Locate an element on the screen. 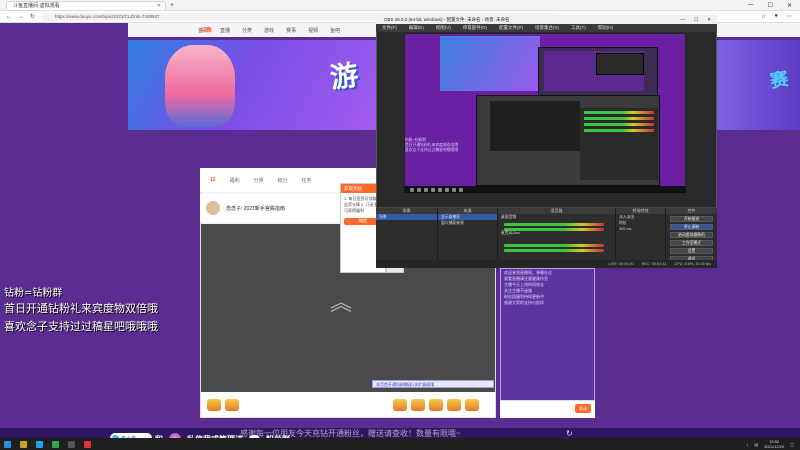 This screenshot has width=800, height=450. nav-item-events: 赛事 is located at coordinates (291, 30).